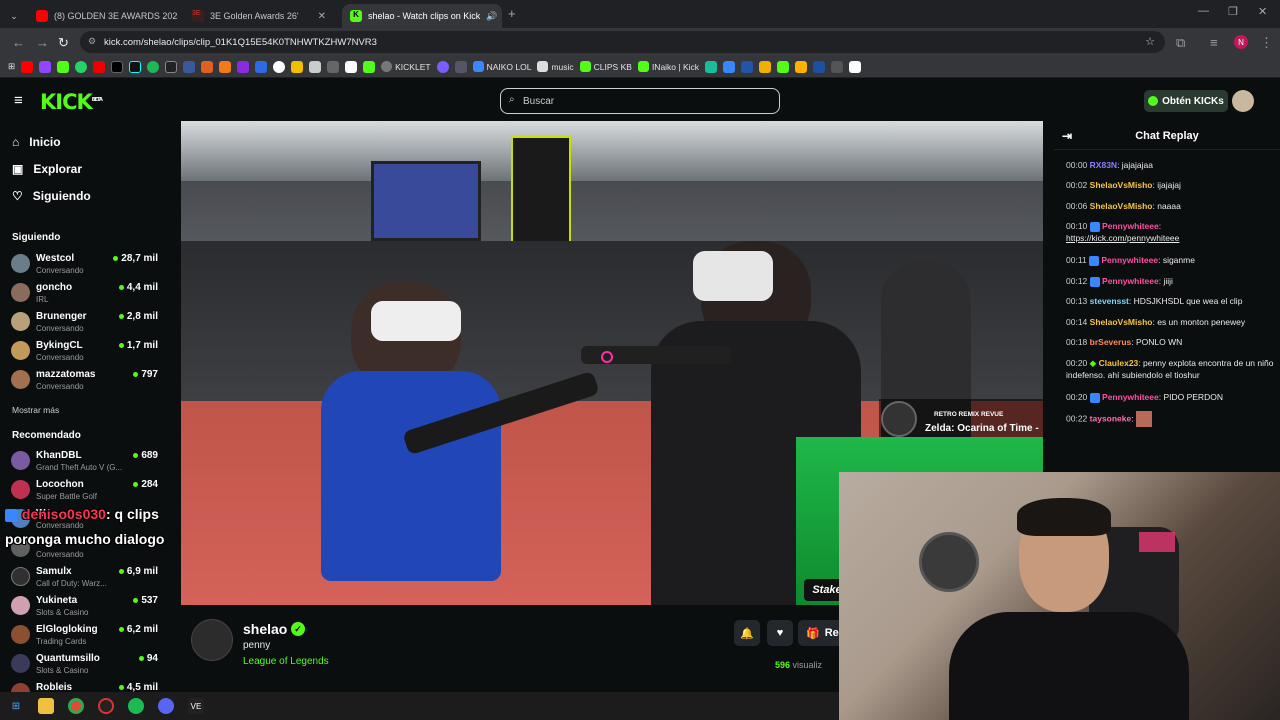  Describe the element at coordinates (1103, 165) in the screenshot. I see `msg-user: RX83N` at that location.